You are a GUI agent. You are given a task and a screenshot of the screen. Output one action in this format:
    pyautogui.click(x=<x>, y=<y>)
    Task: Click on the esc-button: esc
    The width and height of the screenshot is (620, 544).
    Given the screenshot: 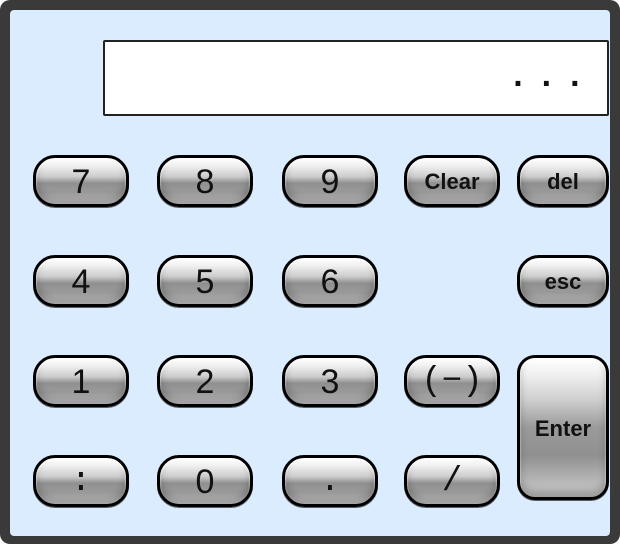 What is the action you would take?
    pyautogui.click(x=563, y=281)
    